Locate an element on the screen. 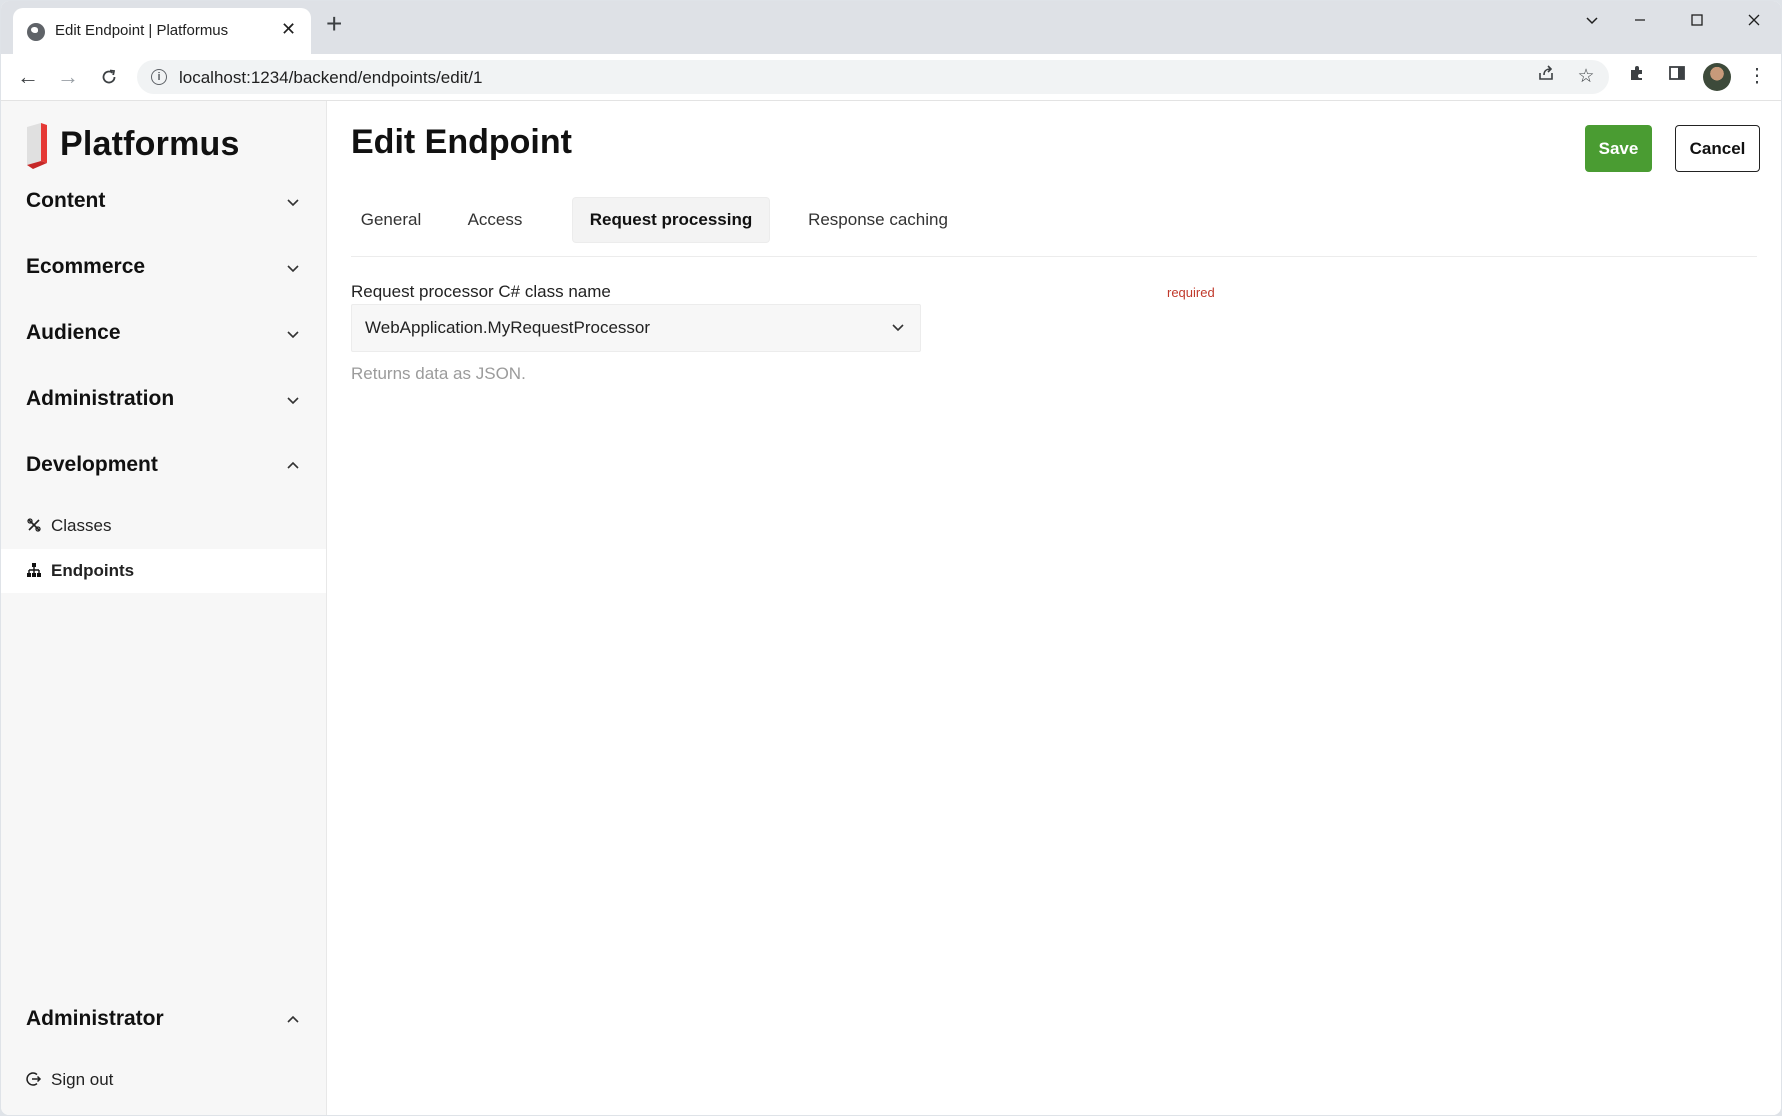 The height and width of the screenshot is (1116, 1782). globe-icon is located at coordinates (36, 32).